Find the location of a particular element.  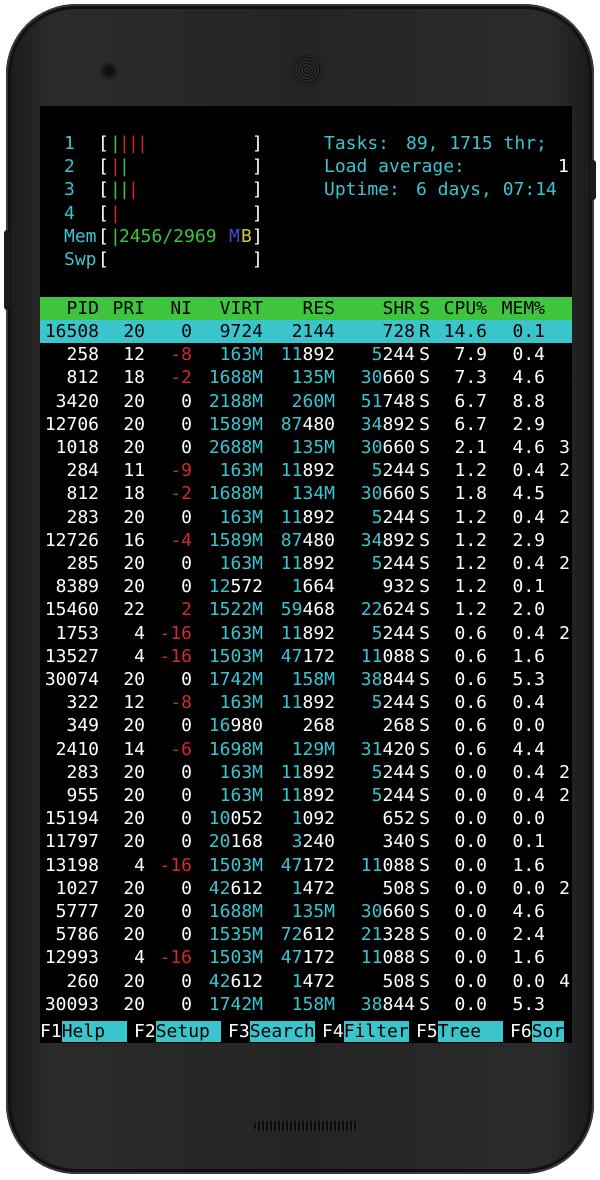

column-header-cpu-pct: CPU% is located at coordinates (465, 308).